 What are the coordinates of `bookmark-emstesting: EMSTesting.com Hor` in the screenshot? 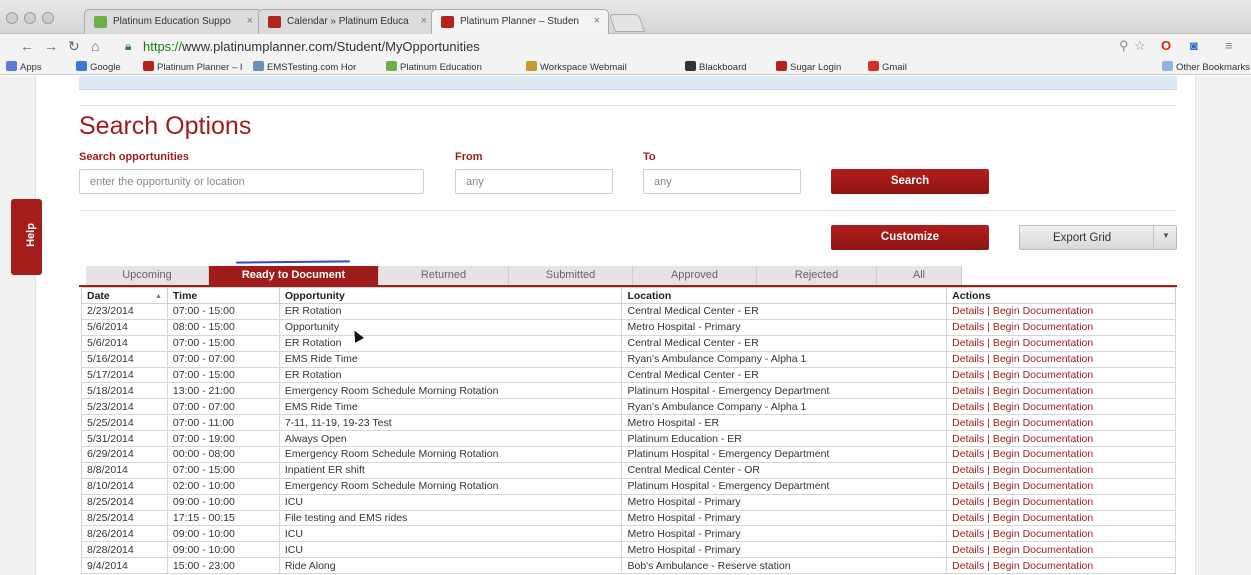 It's located at (304, 67).